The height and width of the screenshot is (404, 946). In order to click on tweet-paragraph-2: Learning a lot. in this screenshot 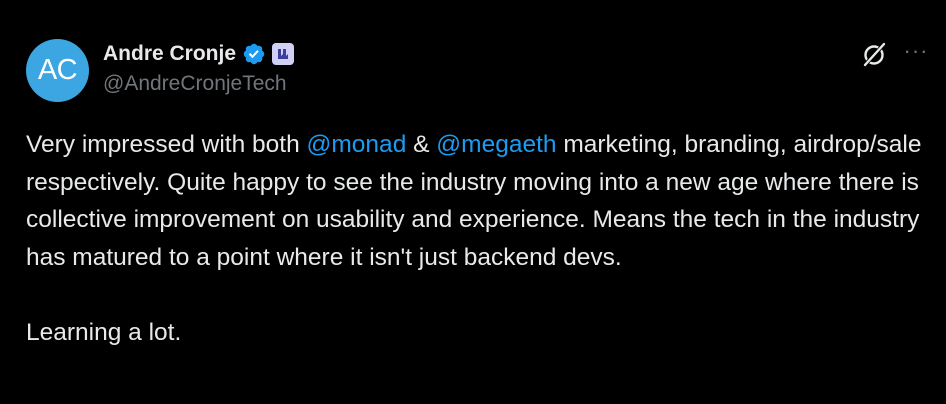, I will do `click(104, 332)`.